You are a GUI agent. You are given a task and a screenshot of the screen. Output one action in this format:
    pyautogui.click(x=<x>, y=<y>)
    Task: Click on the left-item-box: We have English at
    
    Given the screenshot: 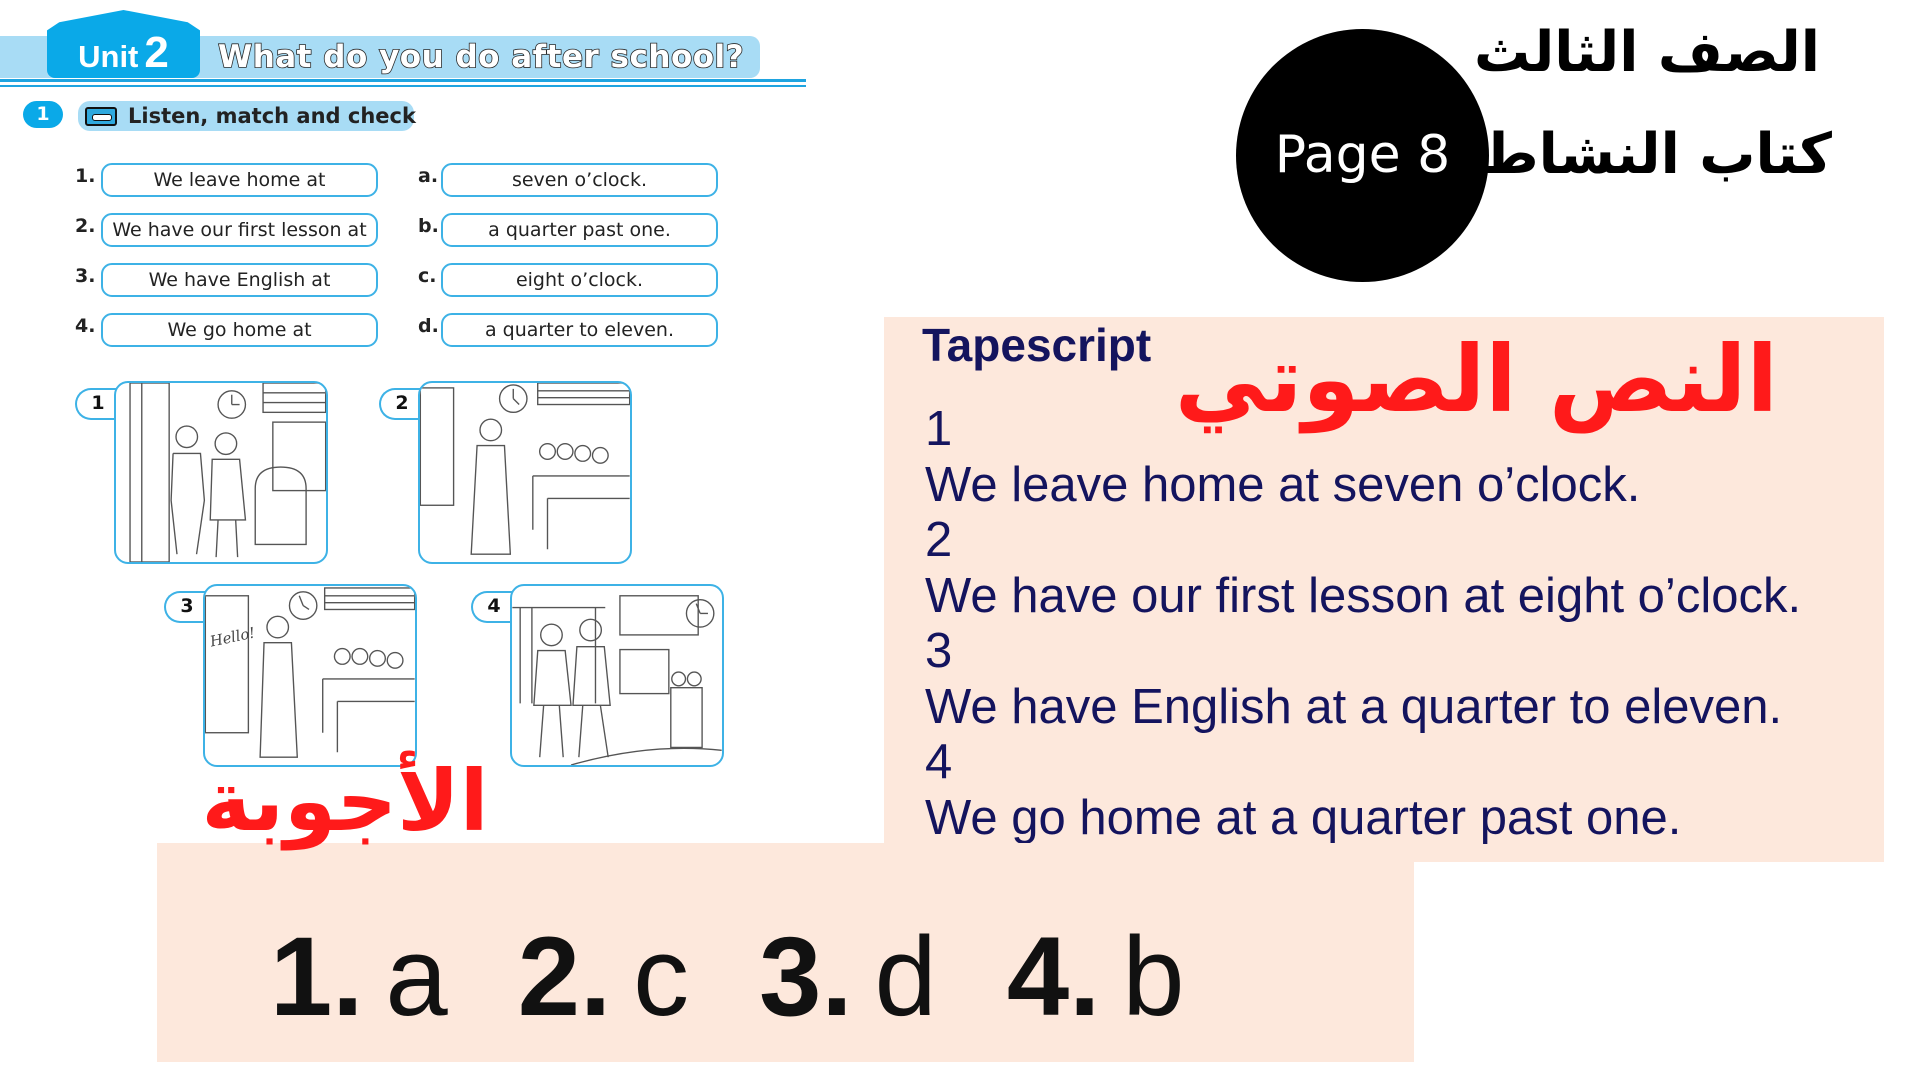 What is the action you would take?
    pyautogui.click(x=239, y=280)
    